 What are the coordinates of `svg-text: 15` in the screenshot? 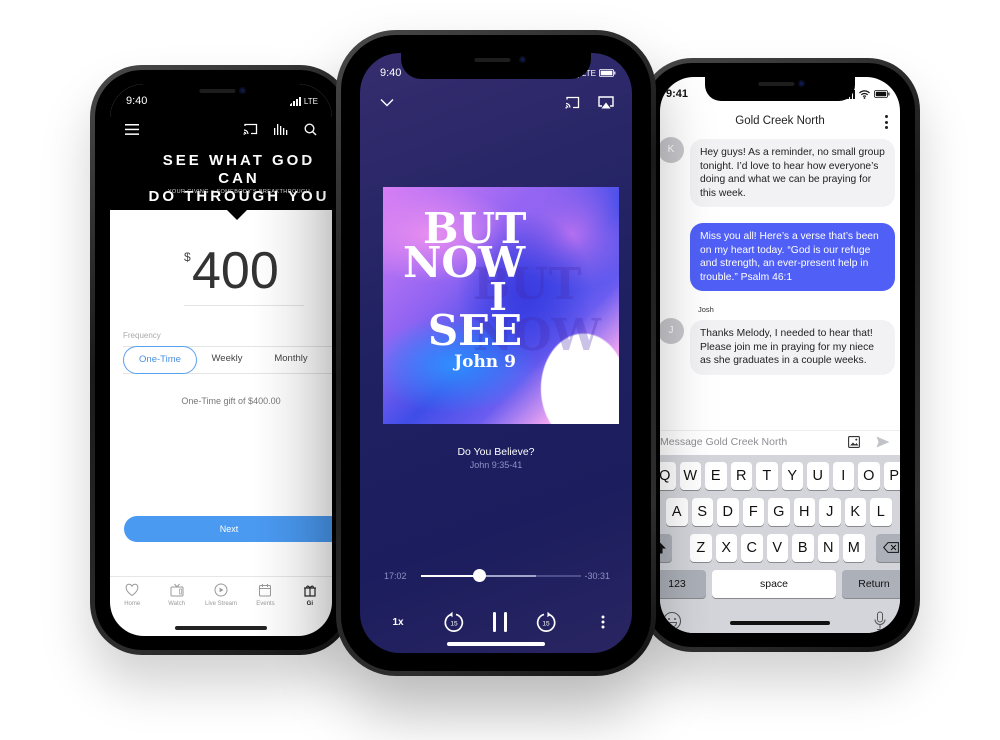 It's located at (454, 624).